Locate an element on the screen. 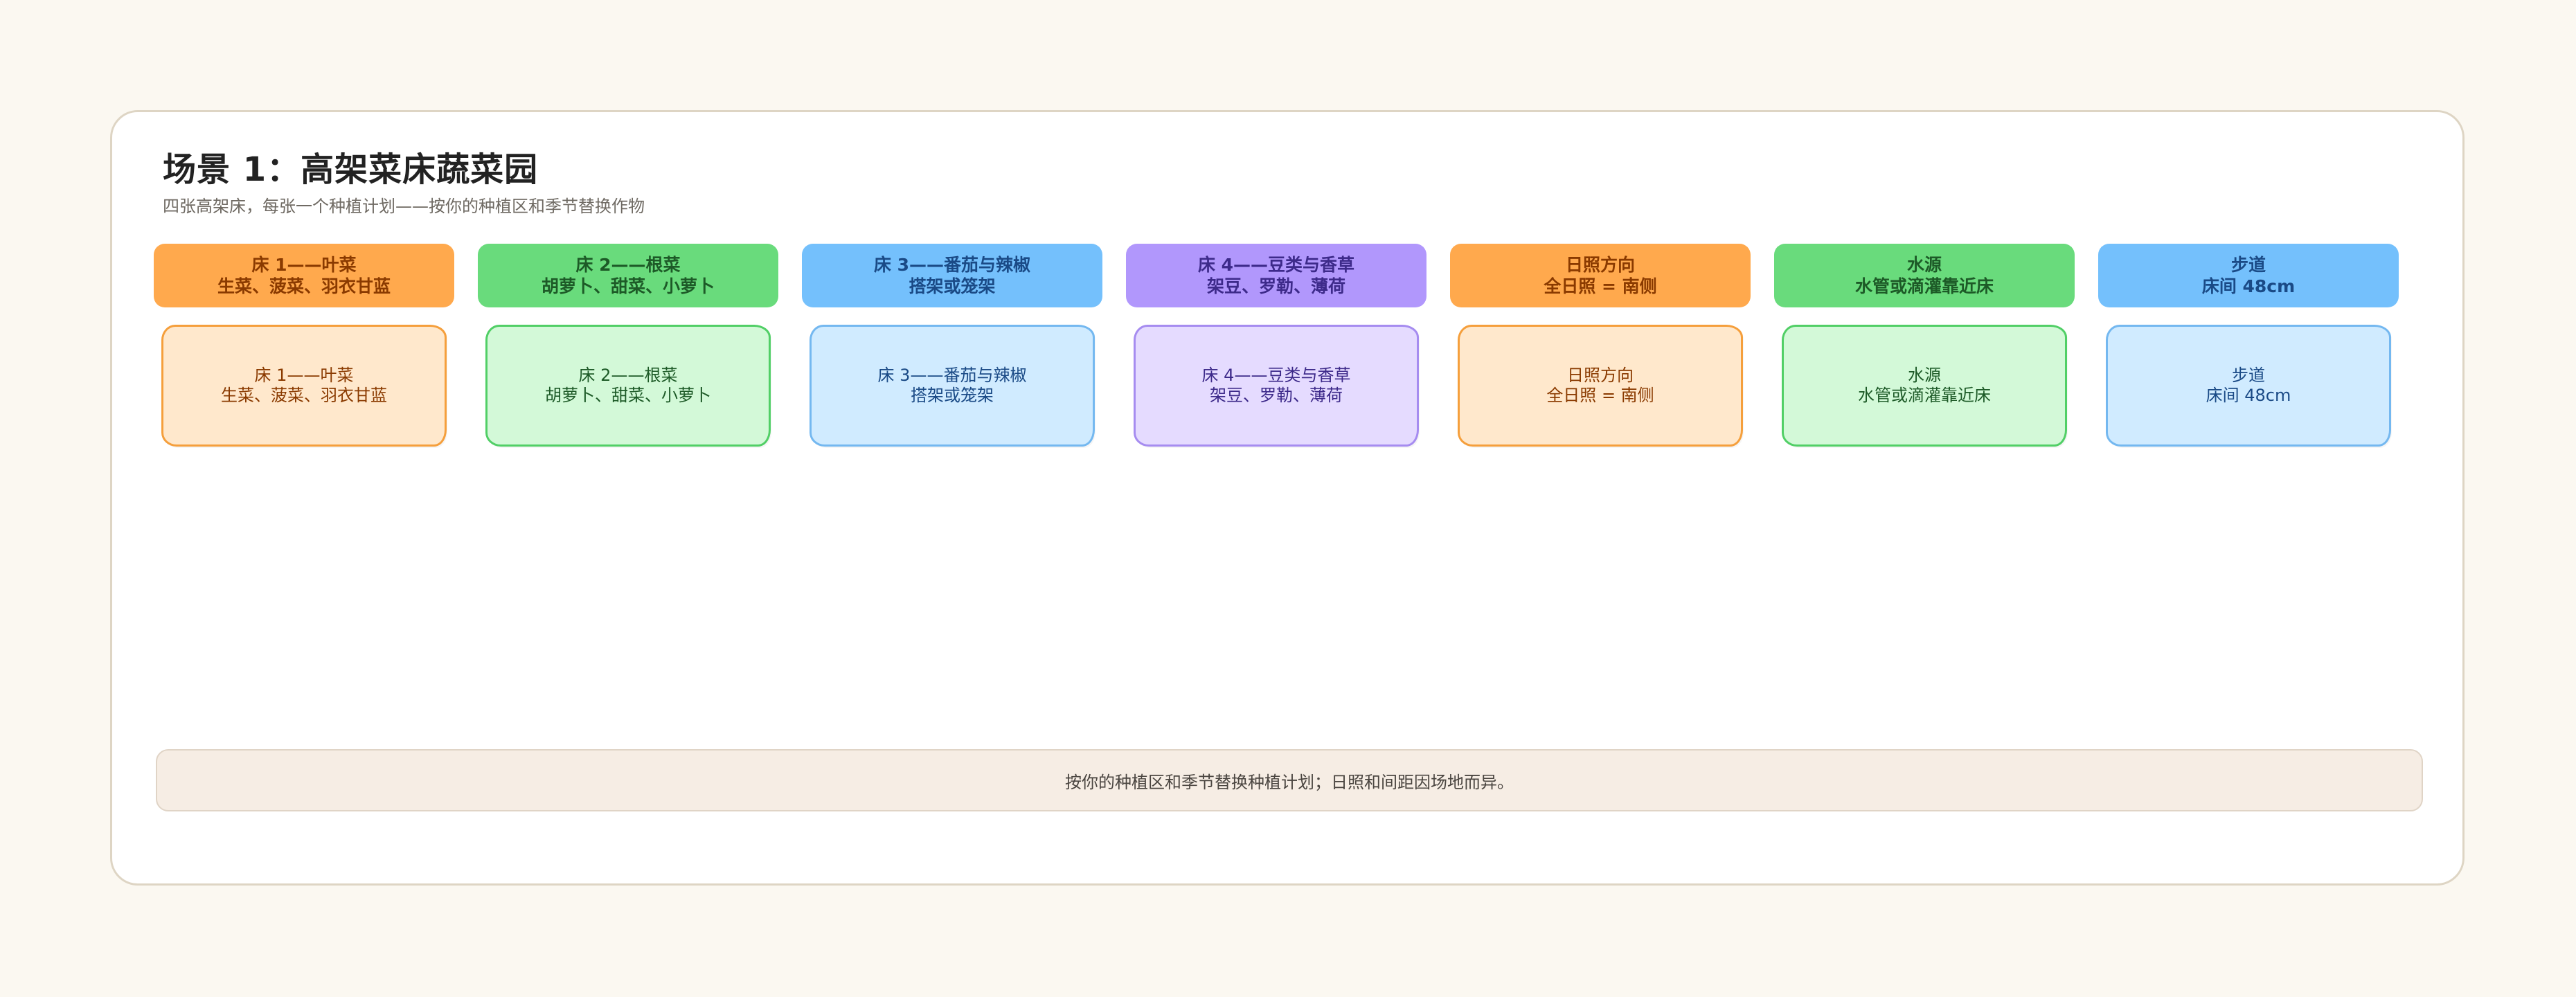 This screenshot has height=997, width=2576. column-header-sun: 日照方向 全日照 = 南侧 is located at coordinates (1600, 275).